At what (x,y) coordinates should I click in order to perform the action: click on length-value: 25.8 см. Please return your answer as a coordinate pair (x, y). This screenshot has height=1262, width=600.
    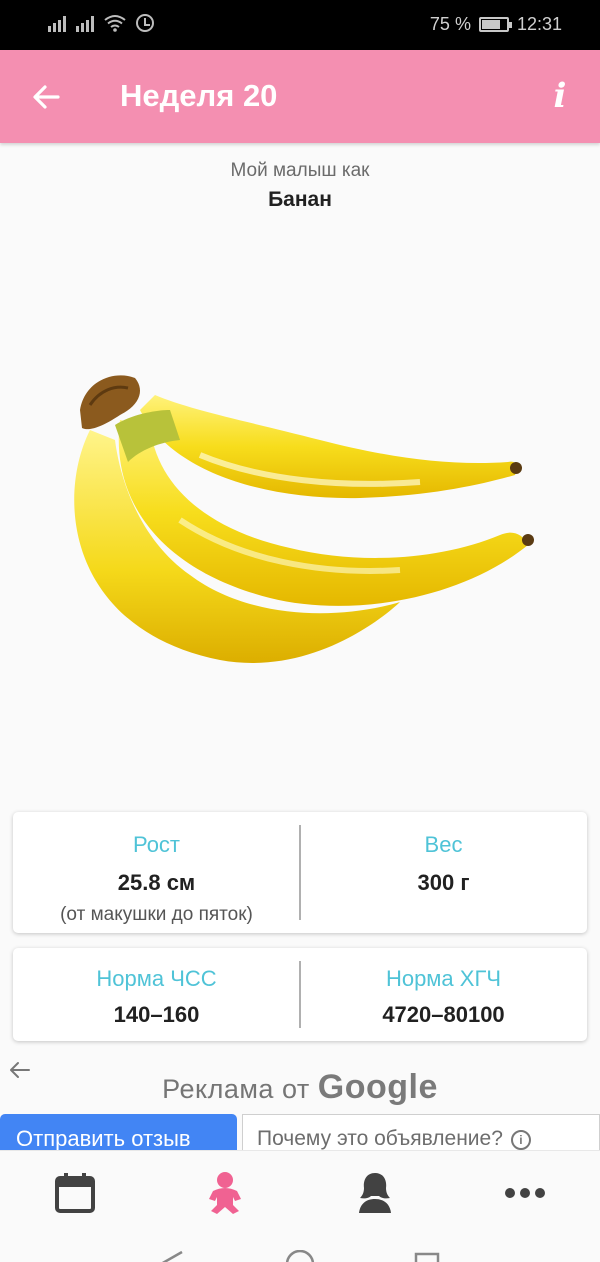
    Looking at the image, I should click on (156, 882).